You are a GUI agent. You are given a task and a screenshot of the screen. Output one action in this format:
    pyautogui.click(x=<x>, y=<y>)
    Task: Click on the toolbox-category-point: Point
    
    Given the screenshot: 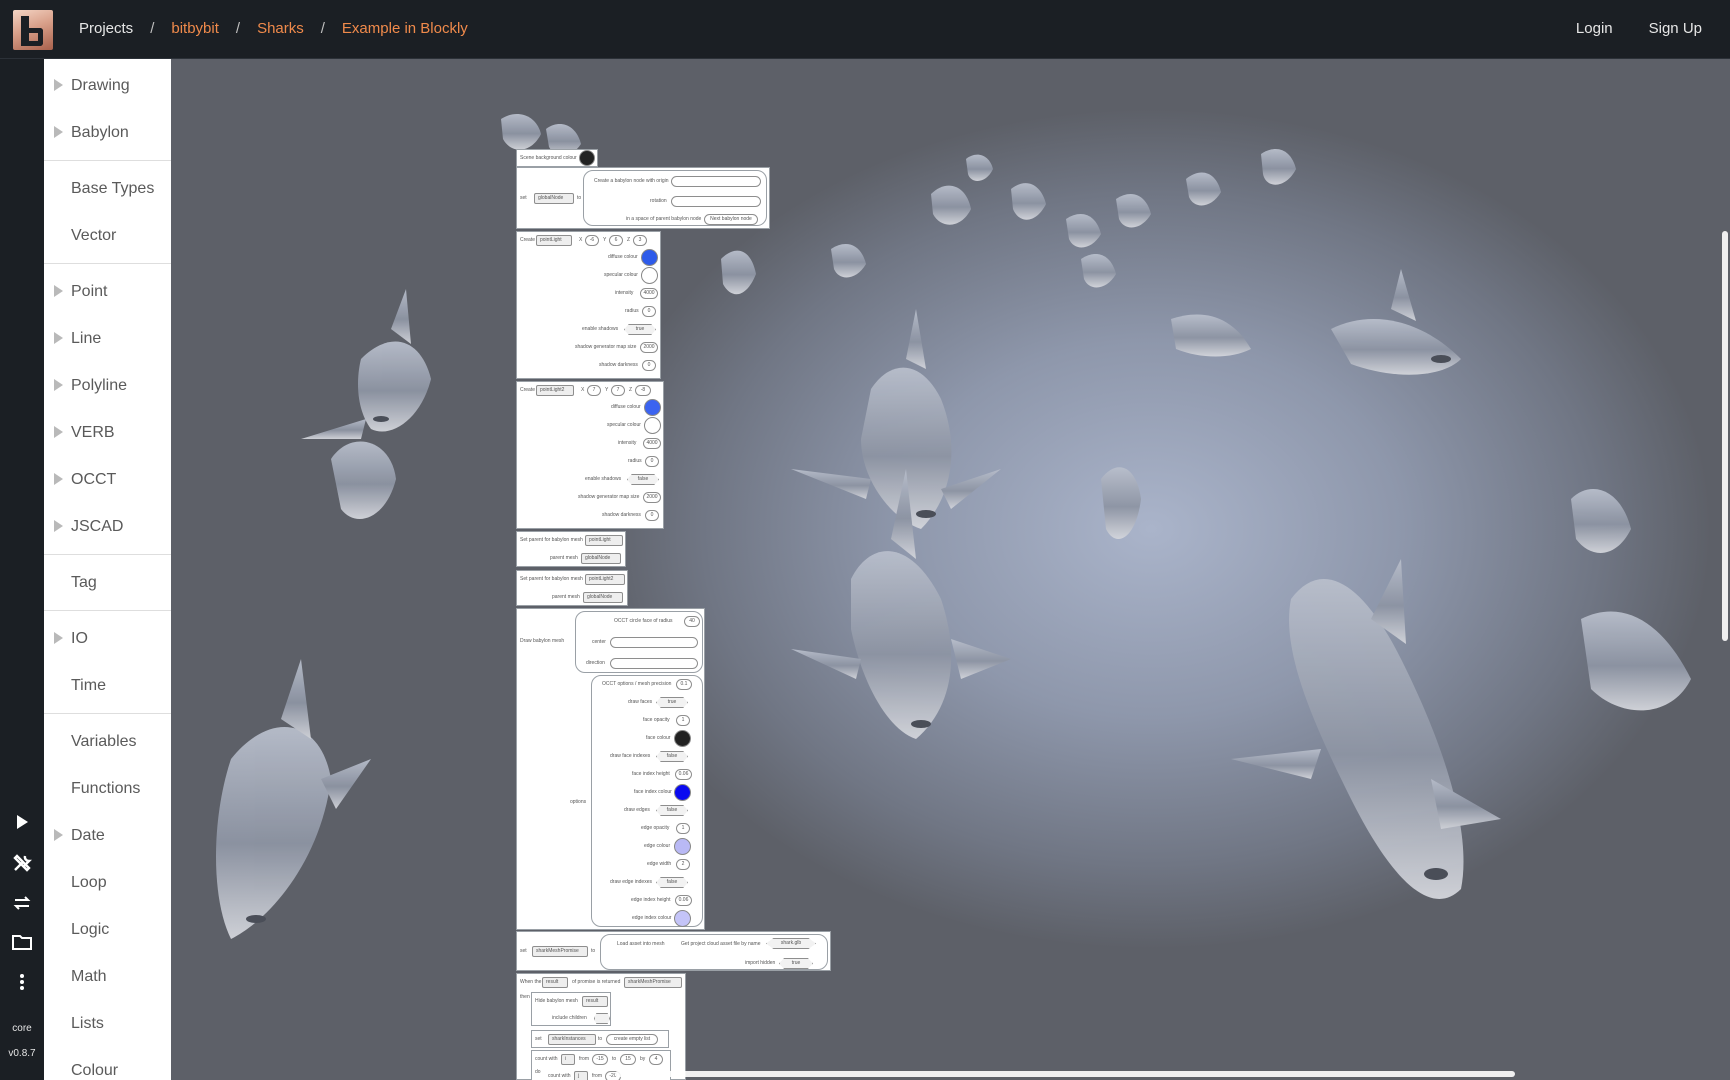 What is the action you would take?
    pyautogui.click(x=107, y=291)
    